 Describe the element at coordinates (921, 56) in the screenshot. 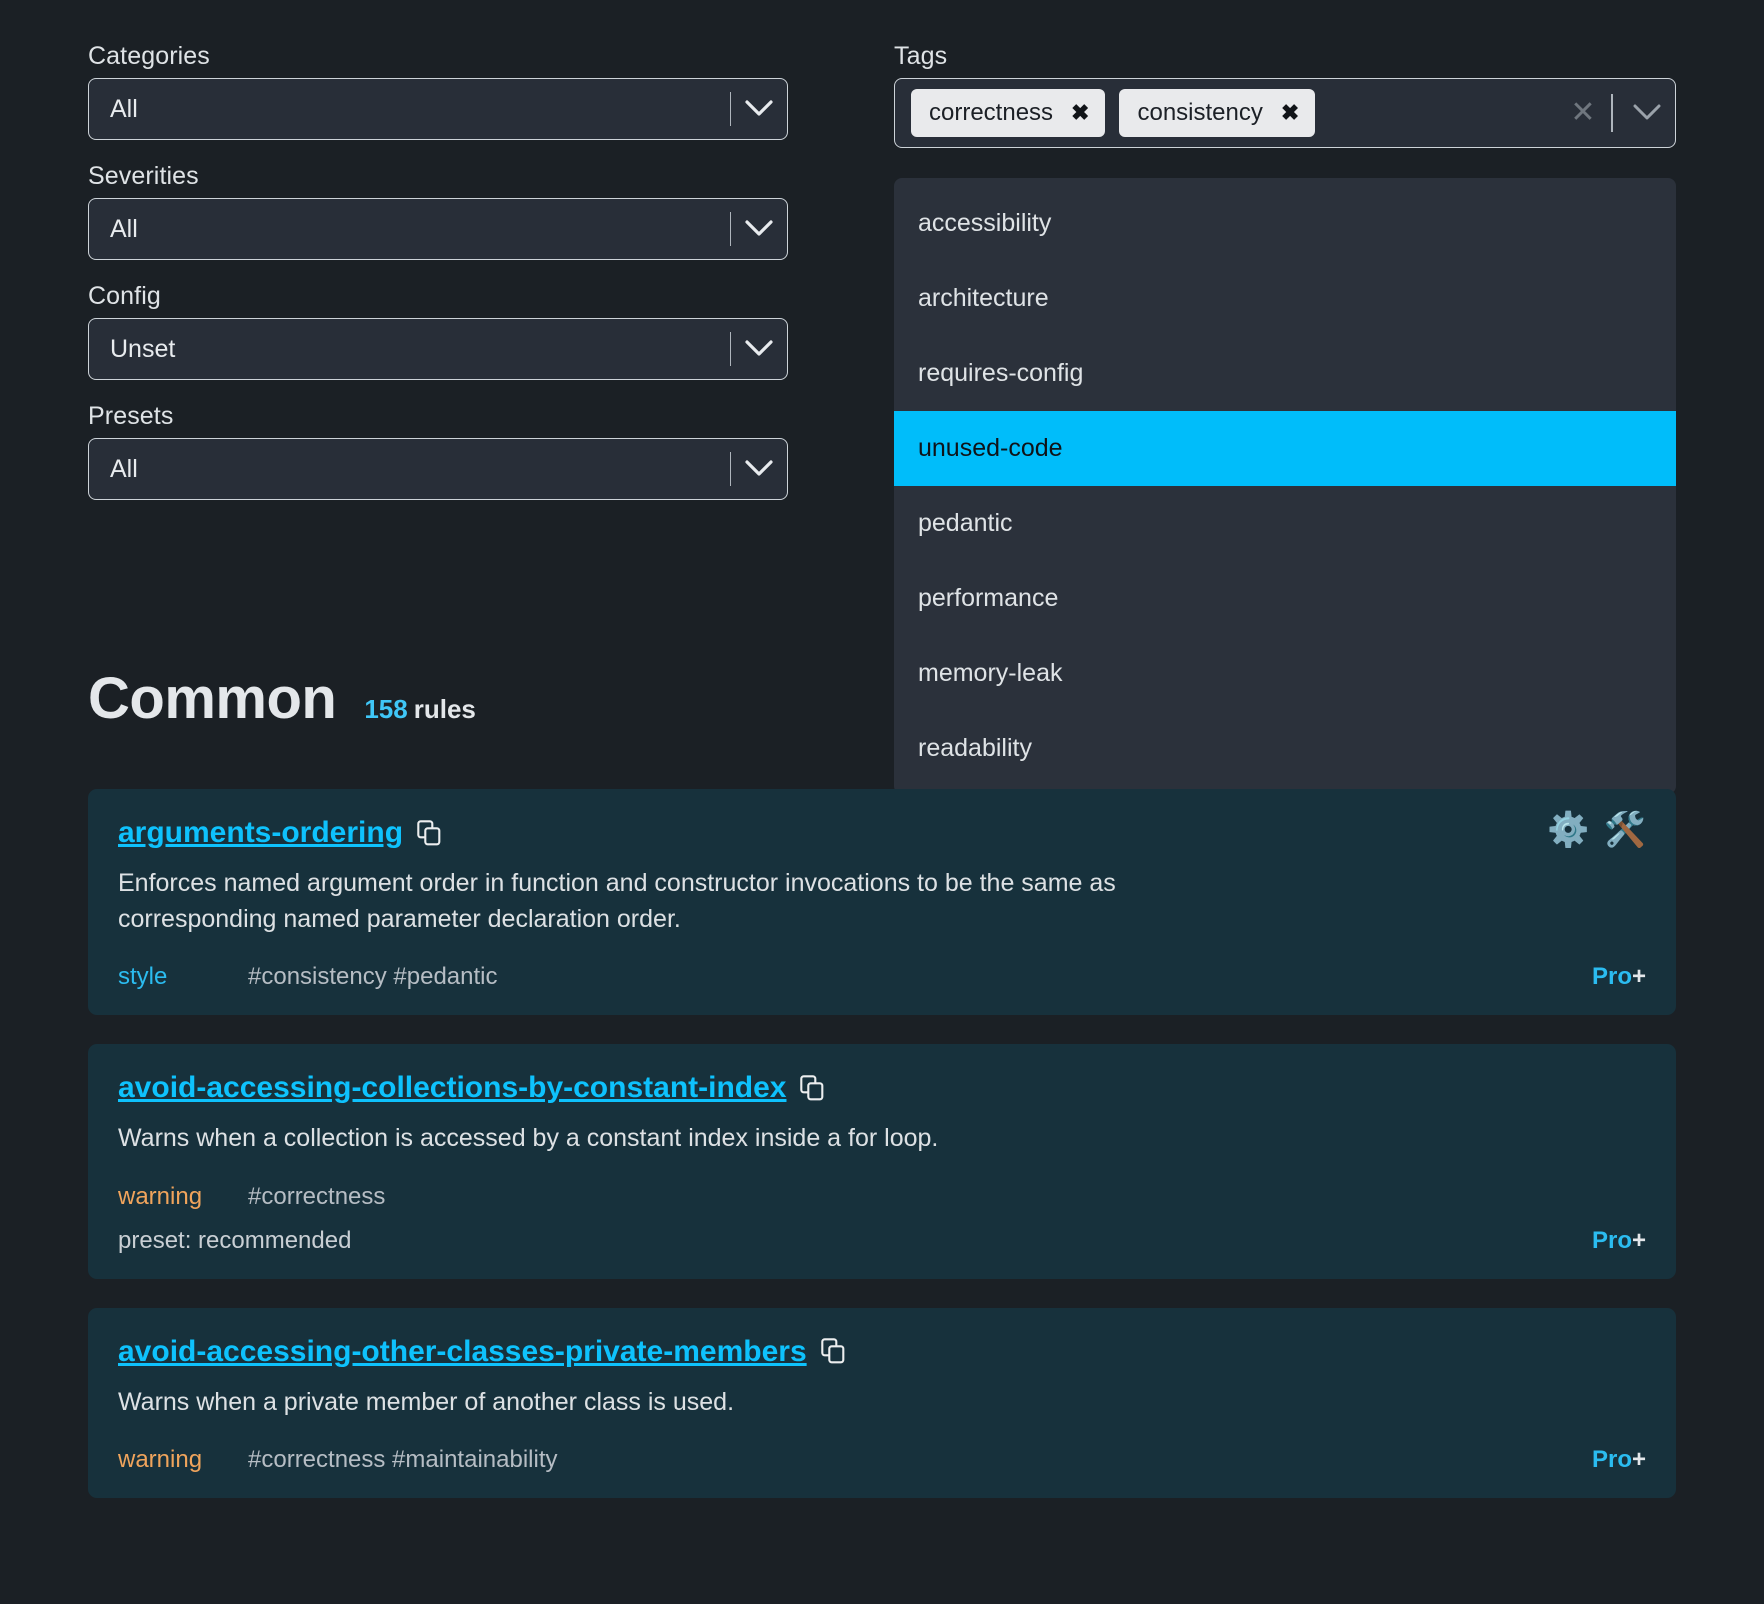

I see `tags-label: Tags` at that location.